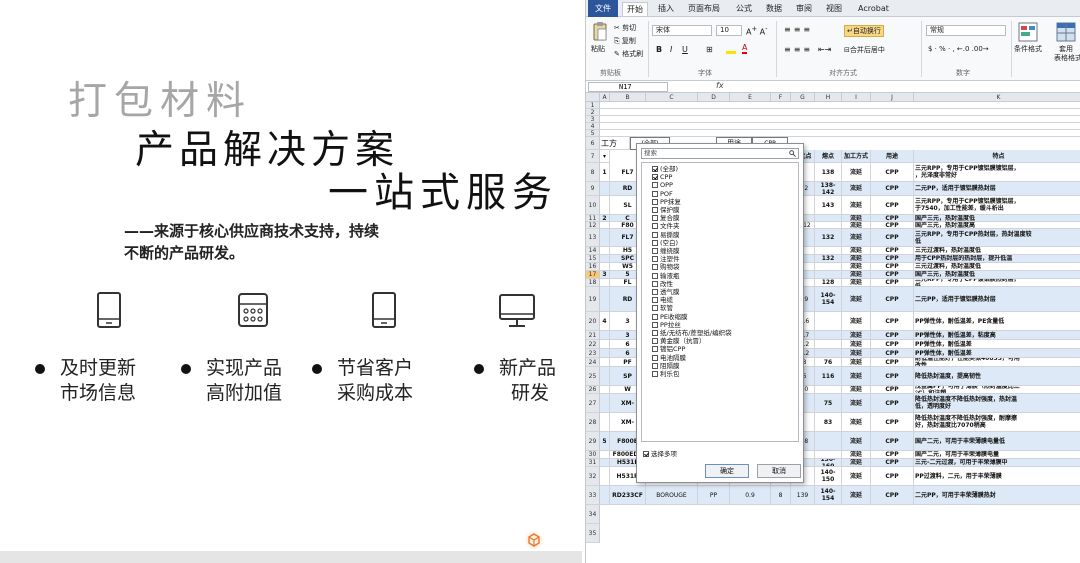  What do you see at coordinates (593, 205) in the screenshot?
I see `row-header: 10` at bounding box center [593, 205].